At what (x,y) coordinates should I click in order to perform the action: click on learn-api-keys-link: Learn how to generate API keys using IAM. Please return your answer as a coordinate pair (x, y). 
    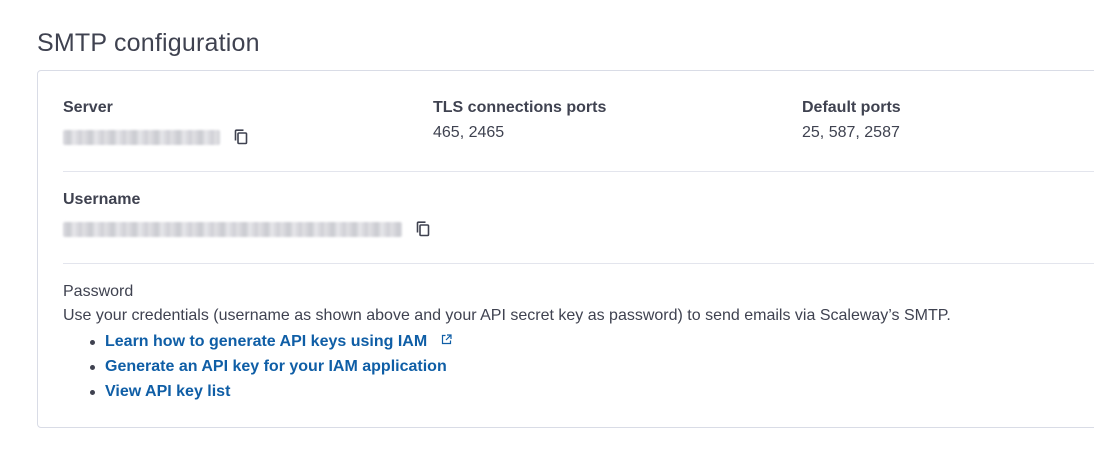
    Looking at the image, I should click on (266, 341).